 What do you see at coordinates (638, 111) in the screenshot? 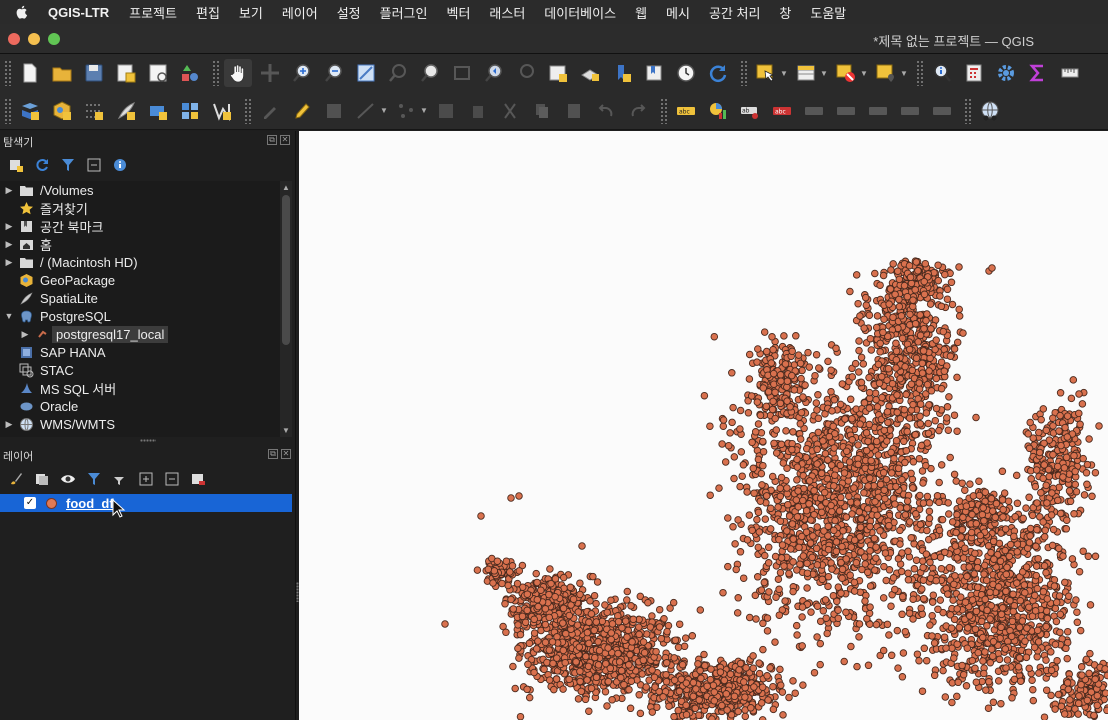
I see `redo-button` at bounding box center [638, 111].